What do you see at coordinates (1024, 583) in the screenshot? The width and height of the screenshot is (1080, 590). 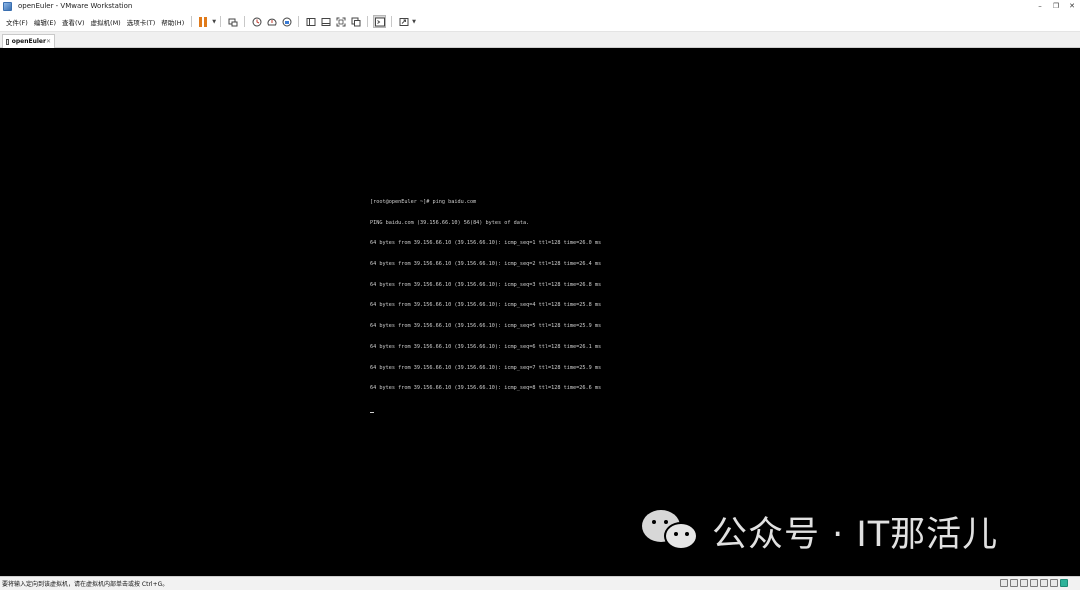 I see `network-adapter-icon` at bounding box center [1024, 583].